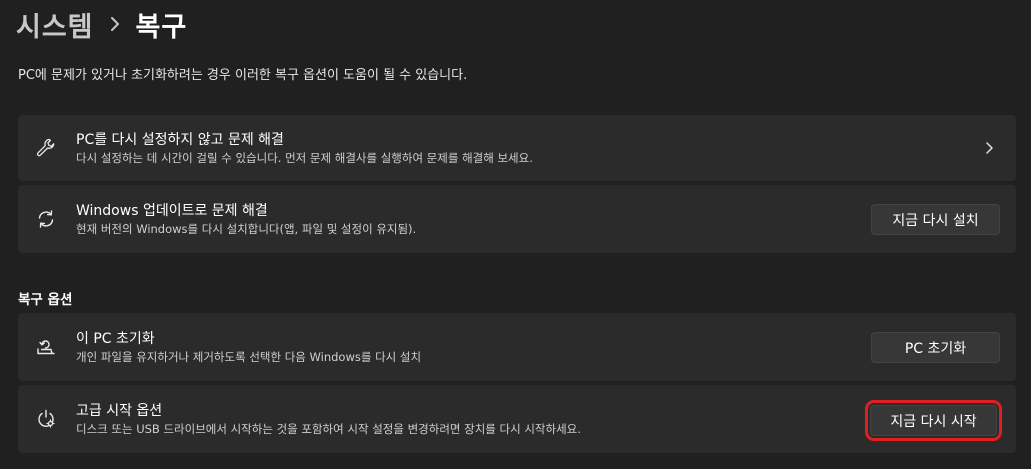  Describe the element at coordinates (45, 300) in the screenshot. I see `recovery-options-header: 복구 옵션` at that location.